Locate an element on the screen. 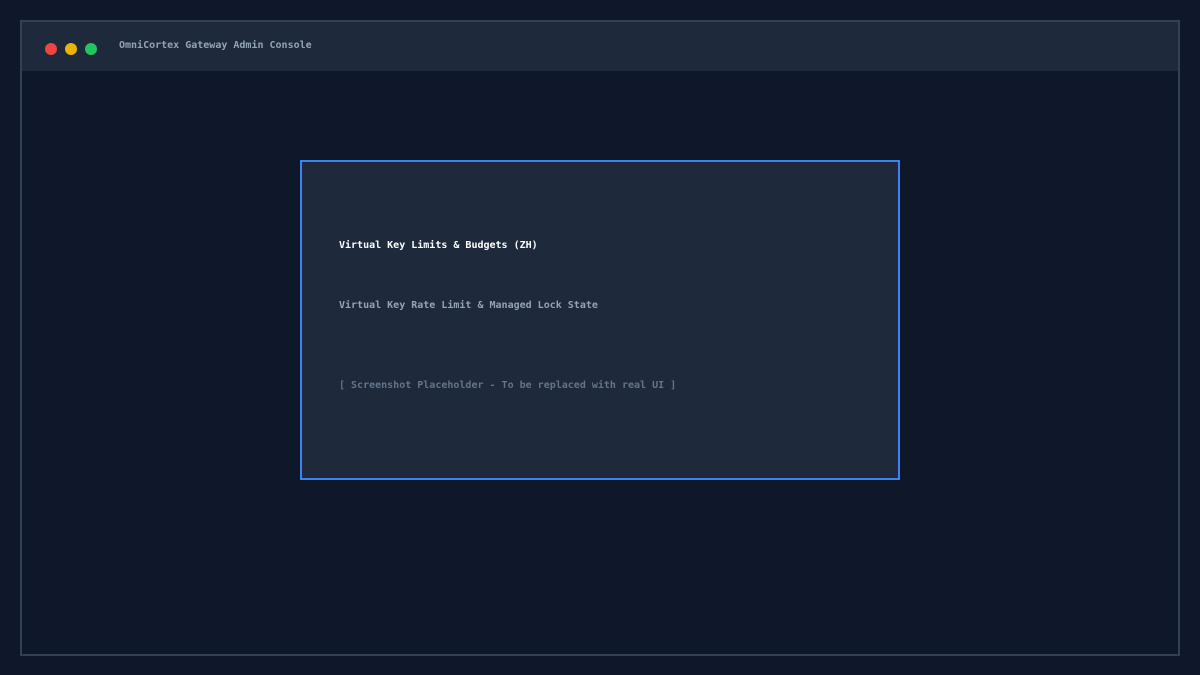 This screenshot has width=1200, height=675. close-window-button is located at coordinates (51, 49).